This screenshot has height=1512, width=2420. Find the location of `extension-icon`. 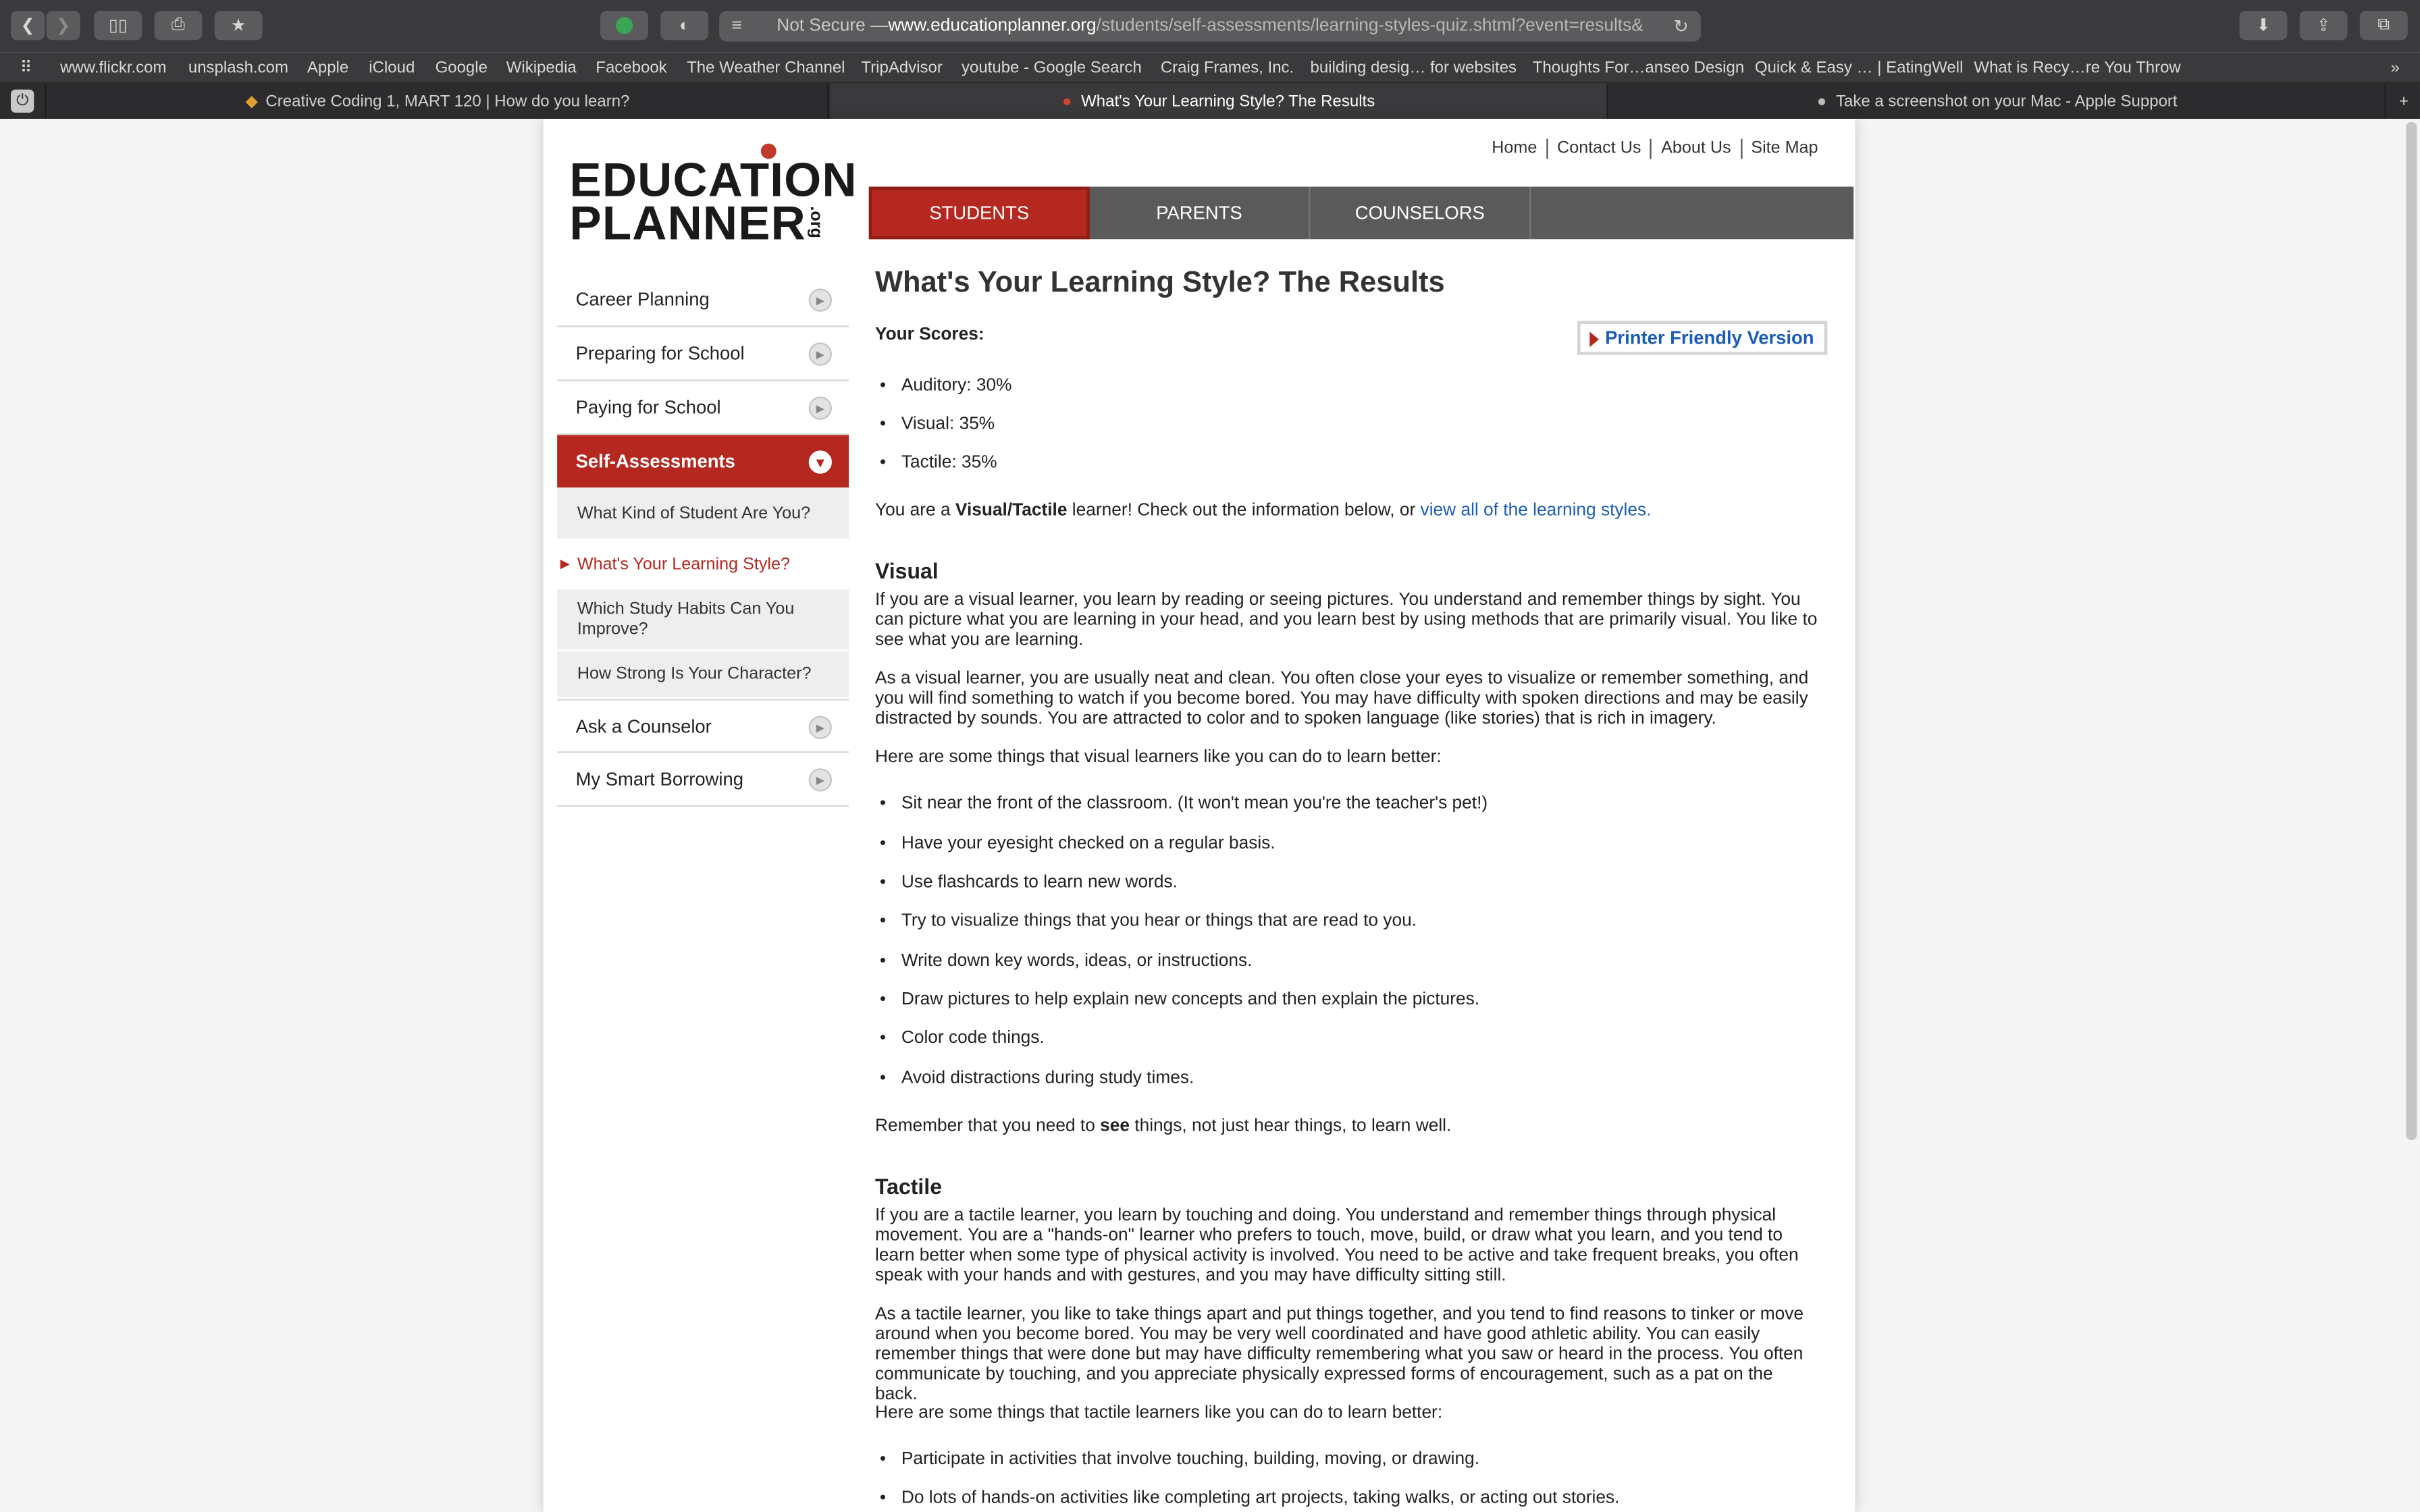

extension-icon is located at coordinates (624, 25).